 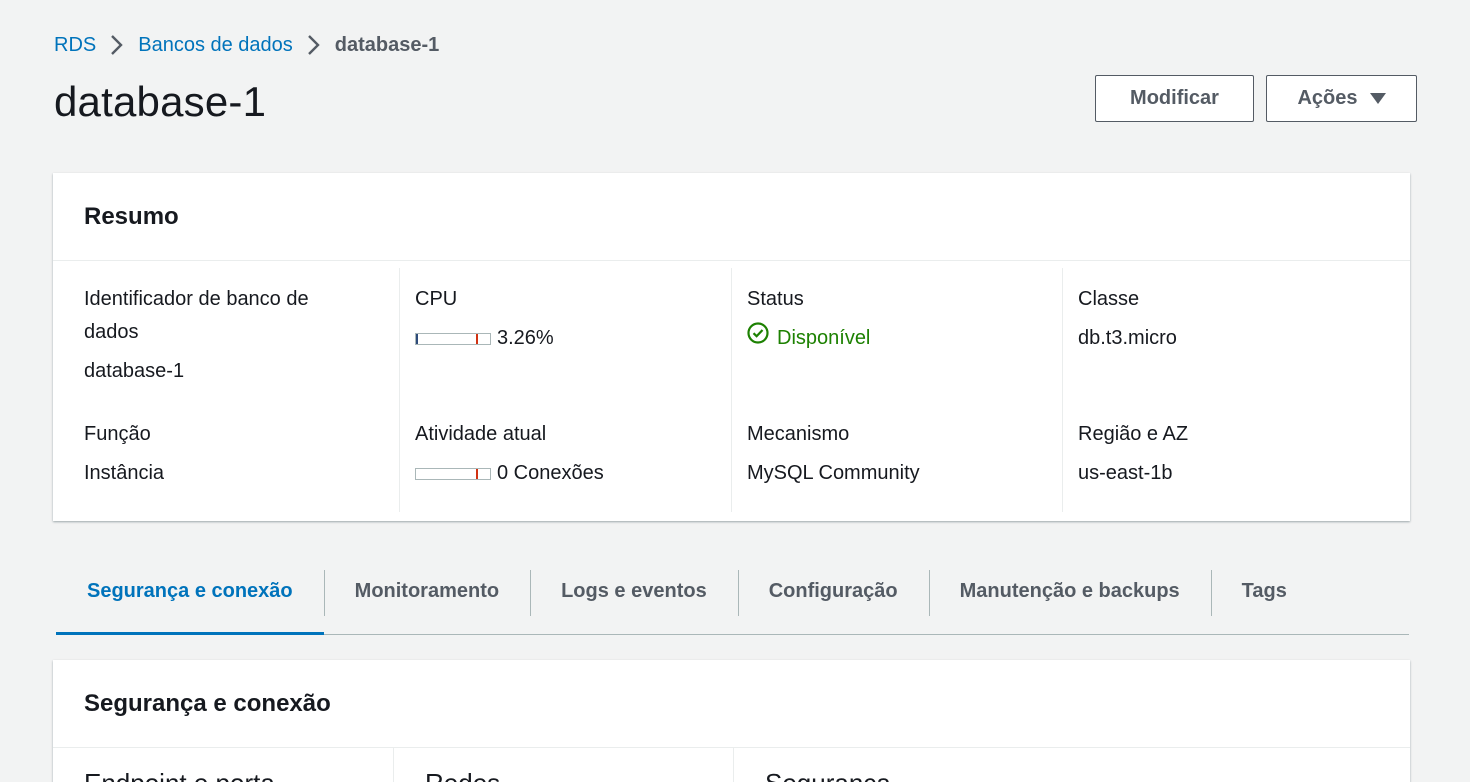 I want to click on networking-heading: Redes, so click(x=462, y=775).